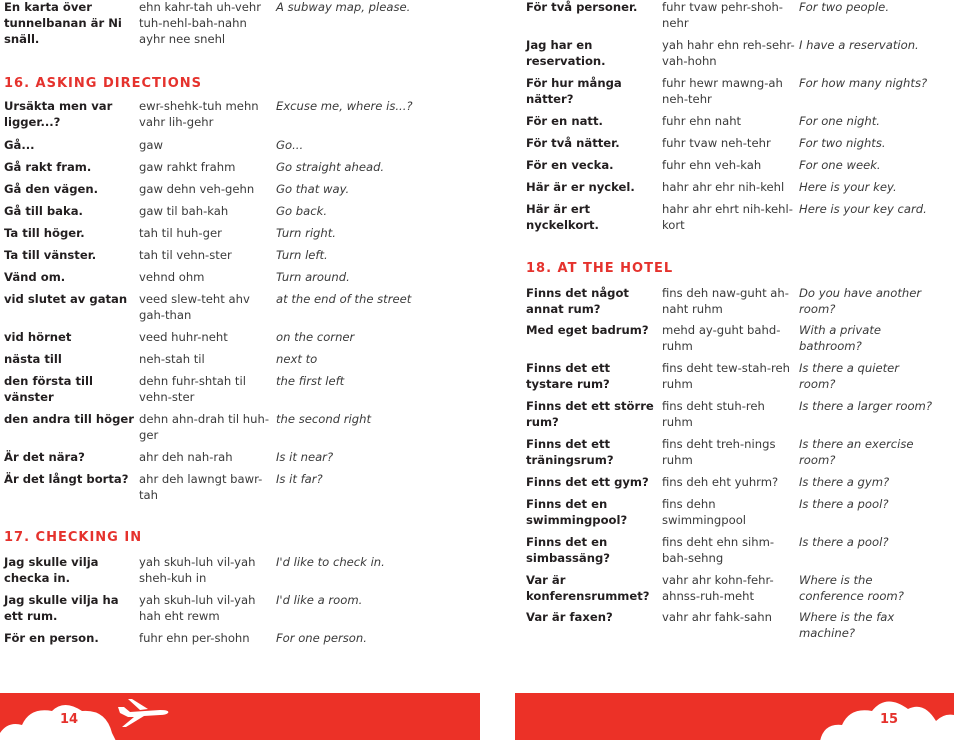 This screenshot has height=741, width=959. What do you see at coordinates (302, 211) in the screenshot?
I see `english-translation: Go back.` at bounding box center [302, 211].